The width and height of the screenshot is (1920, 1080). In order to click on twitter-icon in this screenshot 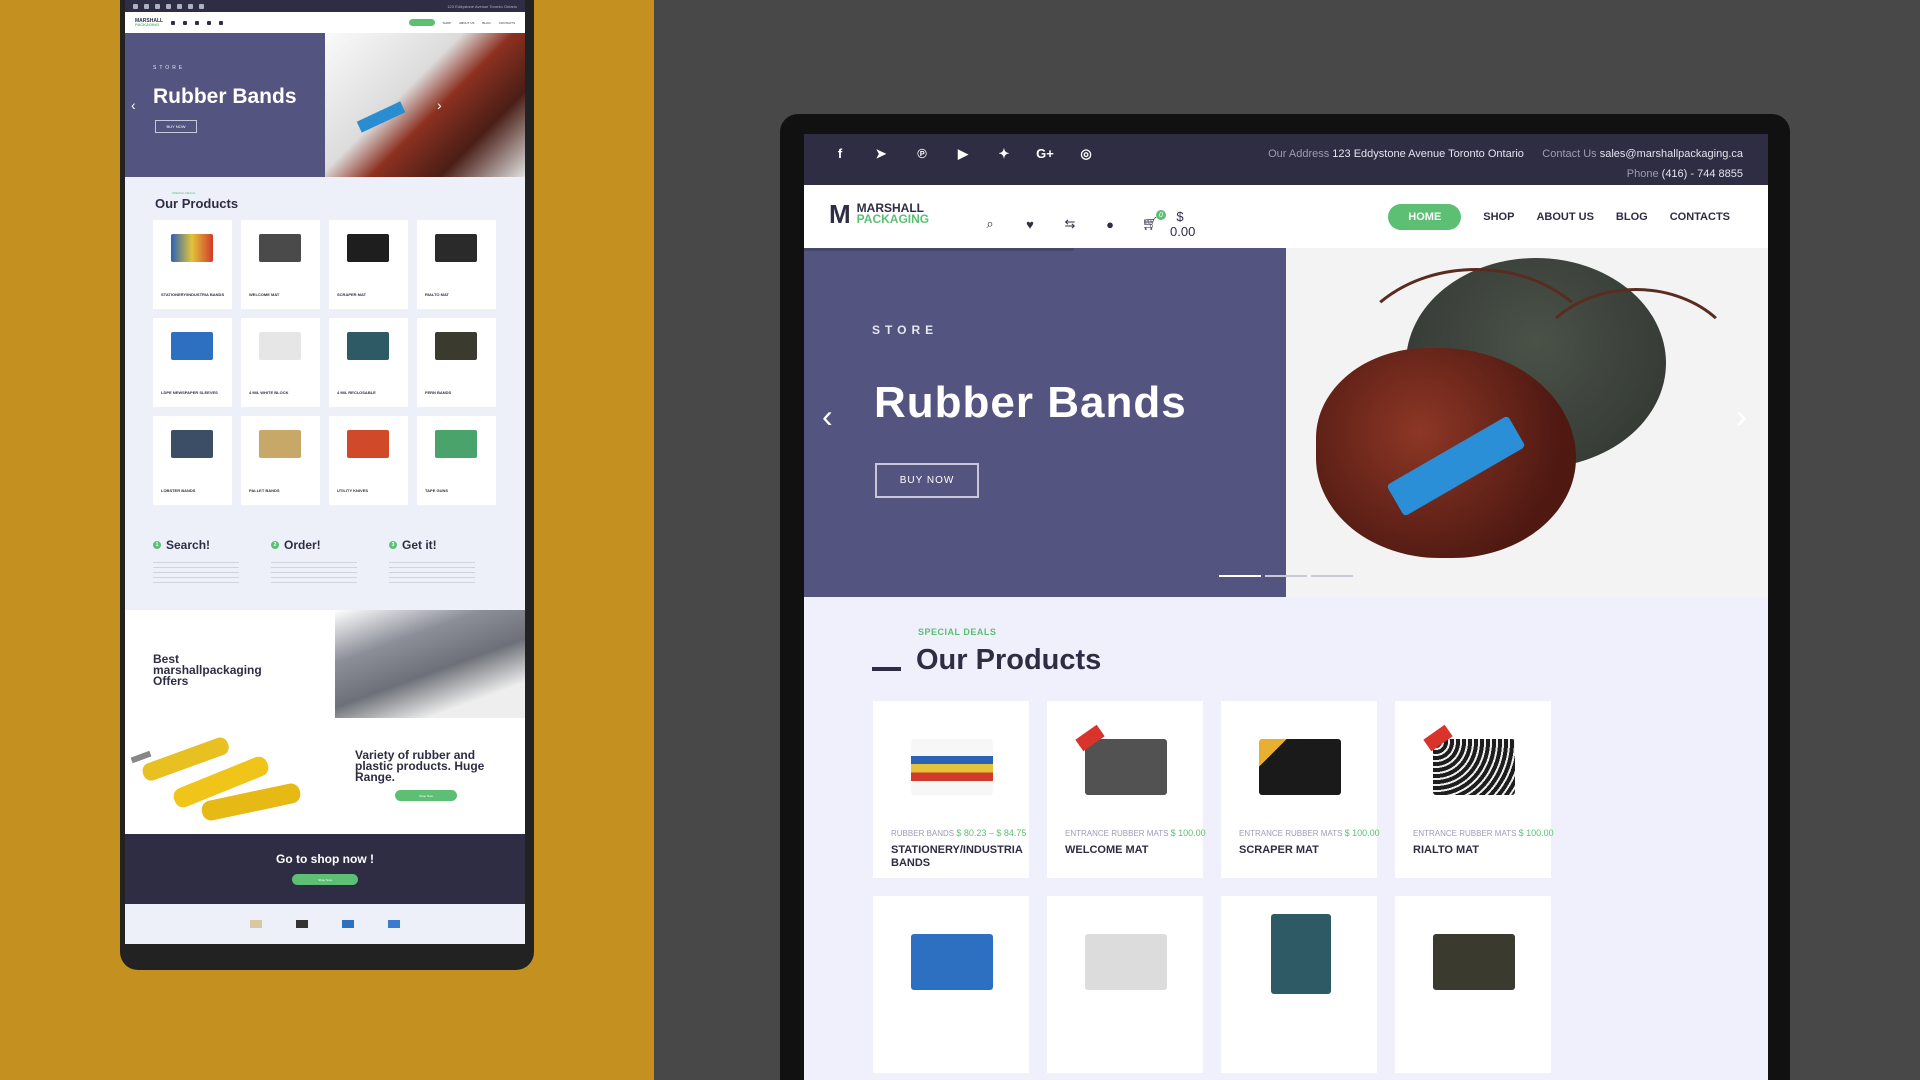, I will do `click(179, 6)`.